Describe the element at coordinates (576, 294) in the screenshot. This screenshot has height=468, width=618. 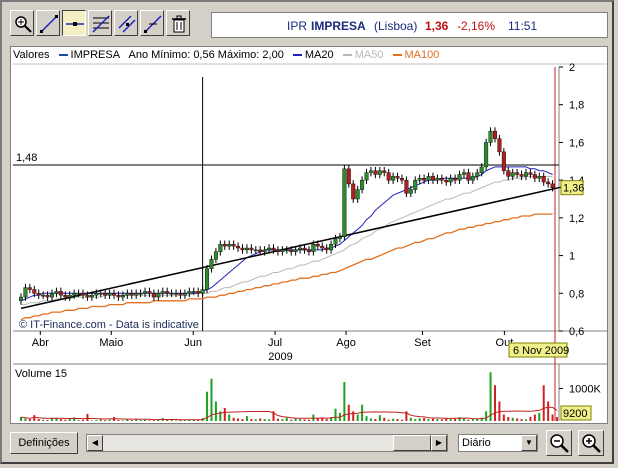
I see `price-tick-label: 0,8` at that location.